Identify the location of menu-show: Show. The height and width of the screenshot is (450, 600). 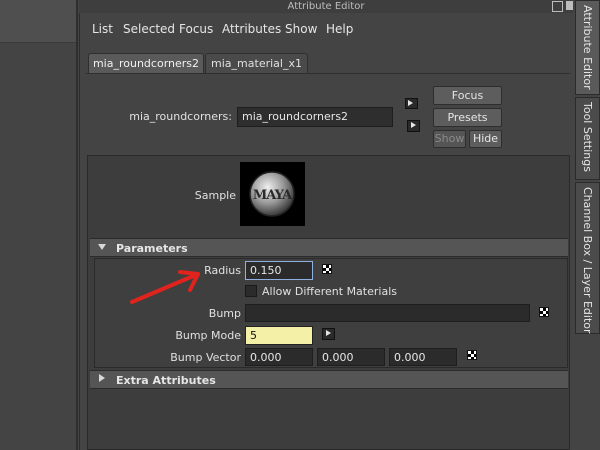
(301, 29).